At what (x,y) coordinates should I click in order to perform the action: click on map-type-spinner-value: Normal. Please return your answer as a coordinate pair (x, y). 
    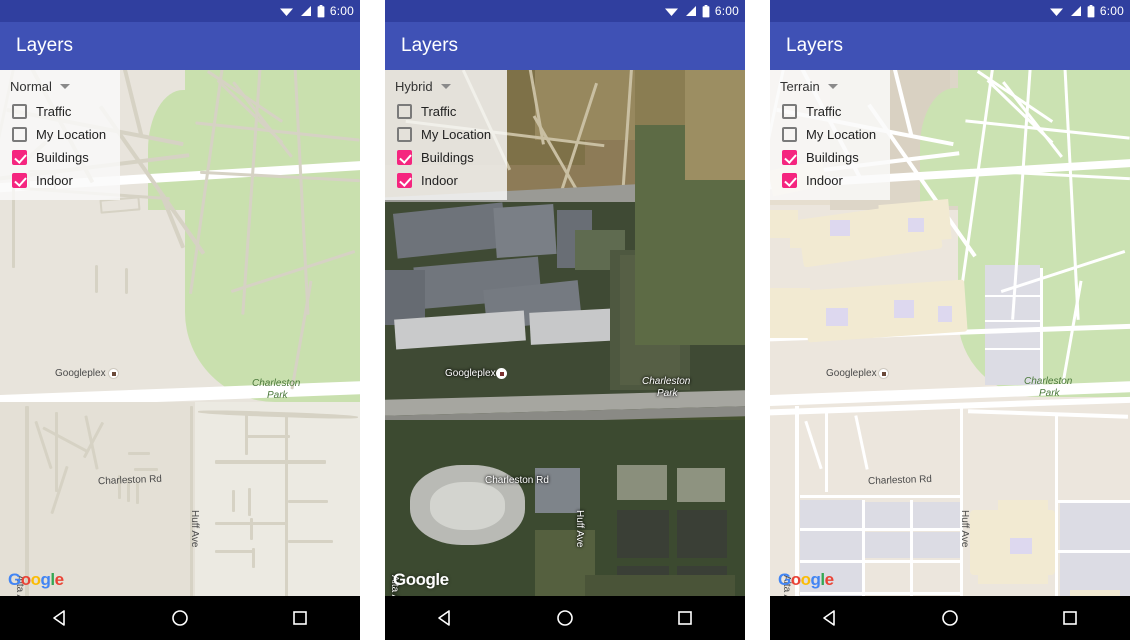
    Looking at the image, I should click on (31, 86).